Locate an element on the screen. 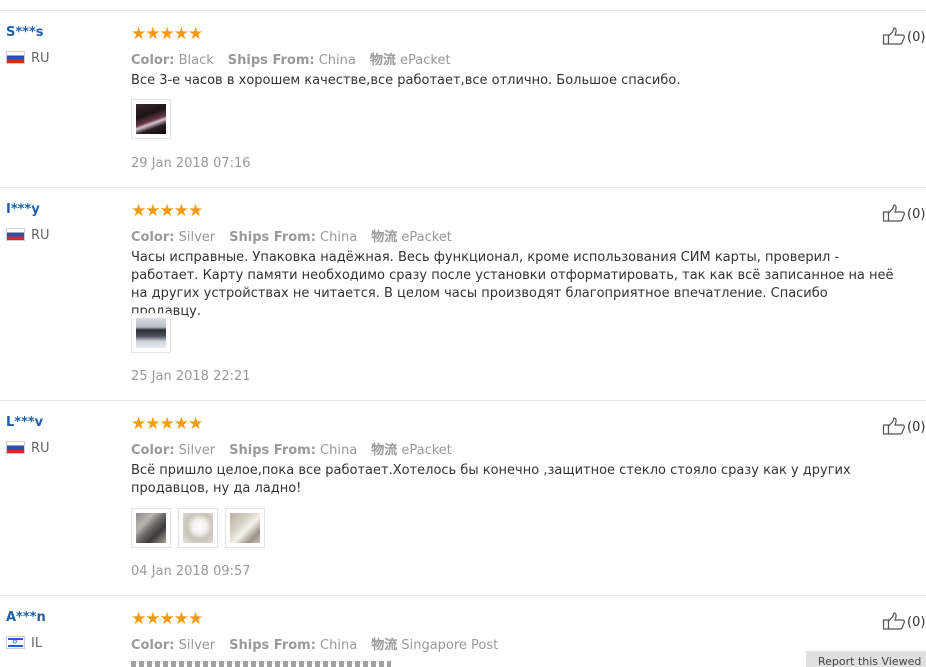 This screenshot has width=926, height=667. reviewer-name: I***y is located at coordinates (23, 209).